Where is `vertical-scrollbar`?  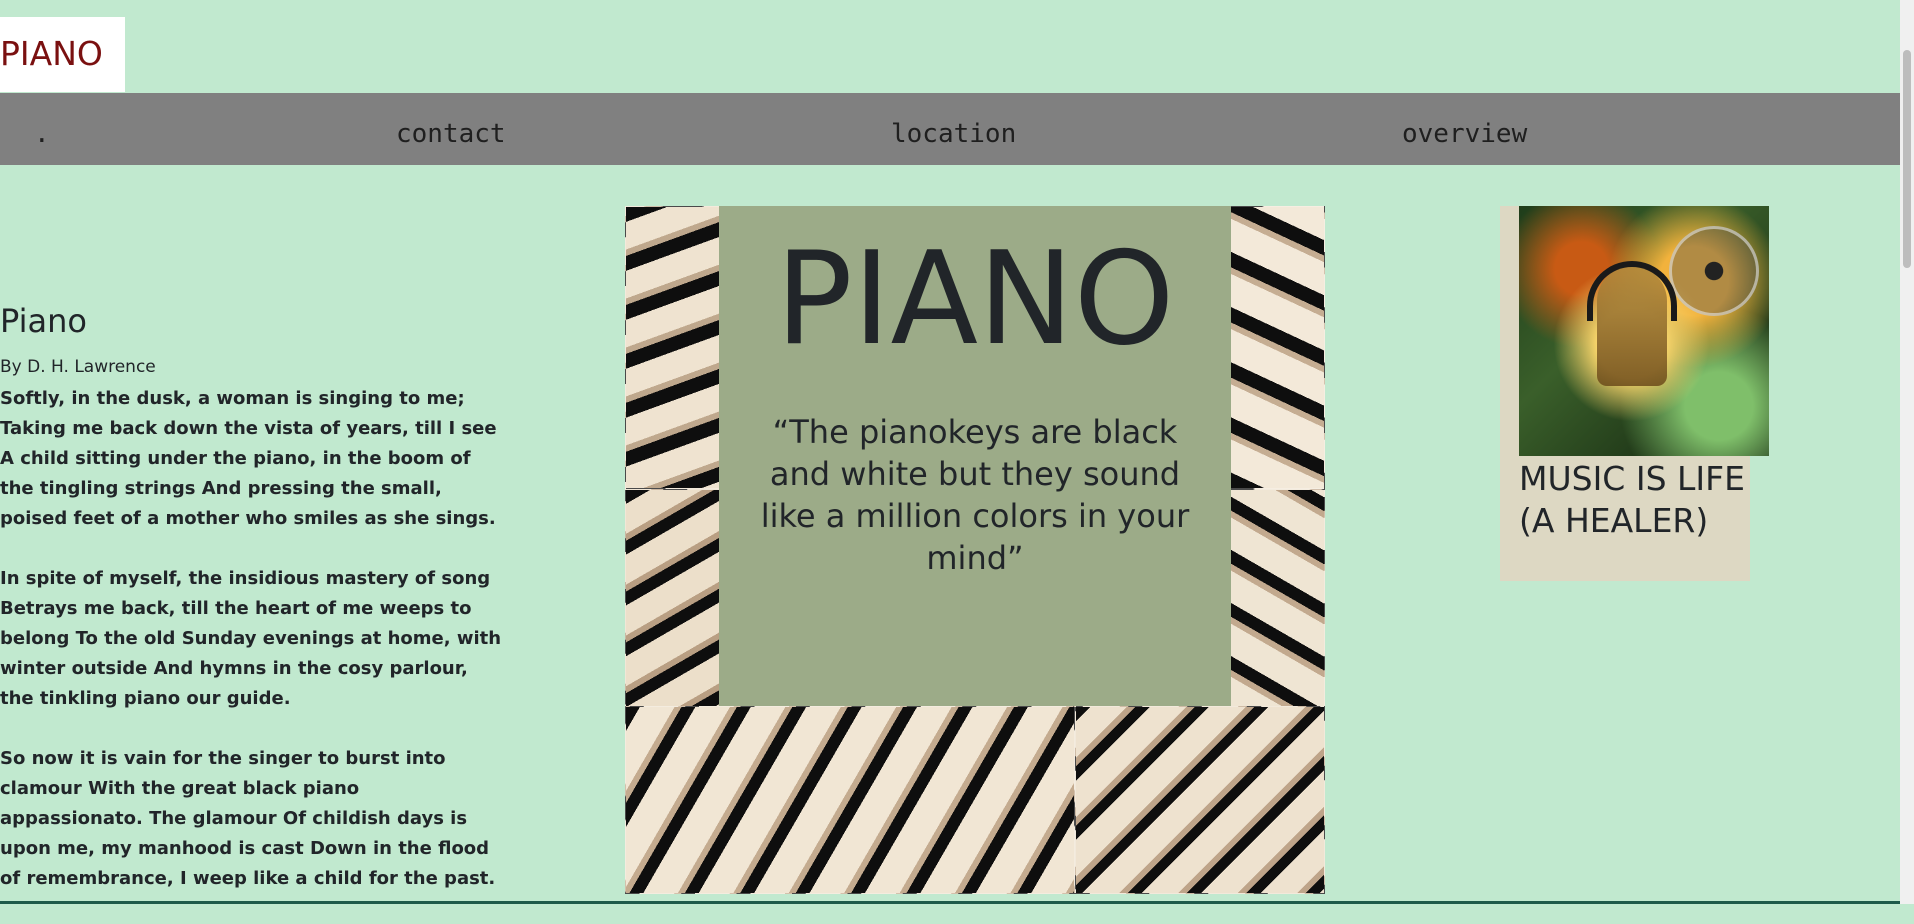
vertical-scrollbar is located at coordinates (1907, 452).